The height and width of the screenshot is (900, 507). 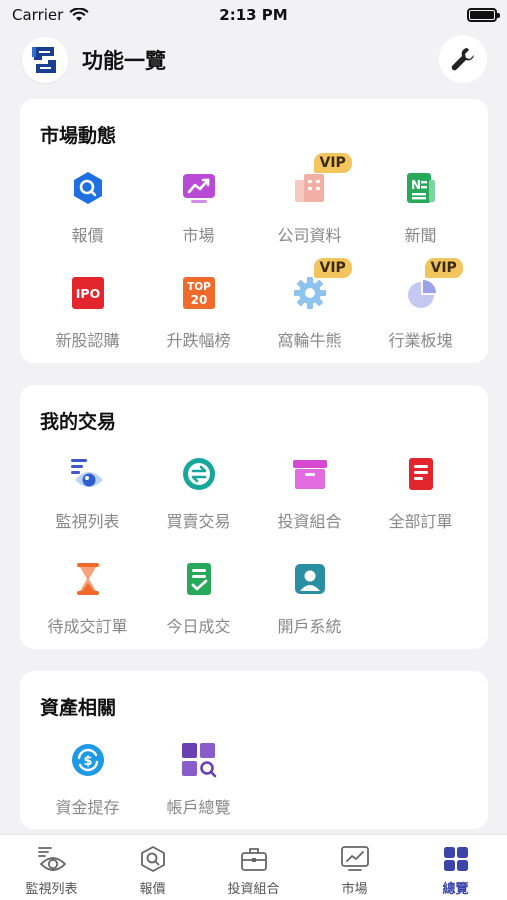 I want to click on top20-icon-text-top: TOP, so click(x=199, y=287).